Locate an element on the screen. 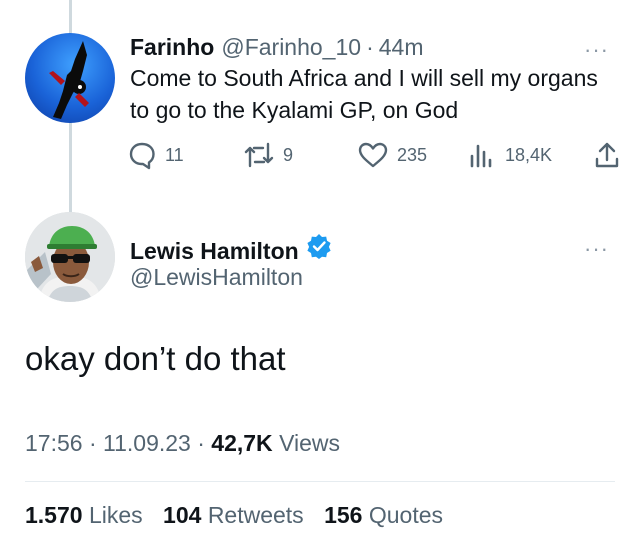 This screenshot has height=546, width=640. spider-figure-icon is located at coordinates (69, 80).